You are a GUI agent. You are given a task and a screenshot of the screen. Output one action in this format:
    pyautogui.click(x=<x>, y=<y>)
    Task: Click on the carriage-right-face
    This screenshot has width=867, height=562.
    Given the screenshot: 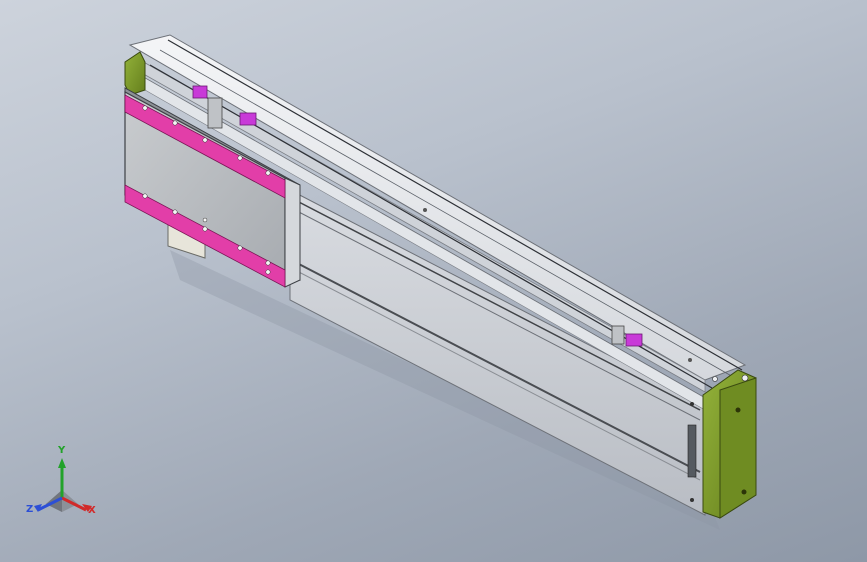 What is the action you would take?
    pyautogui.click(x=292, y=232)
    